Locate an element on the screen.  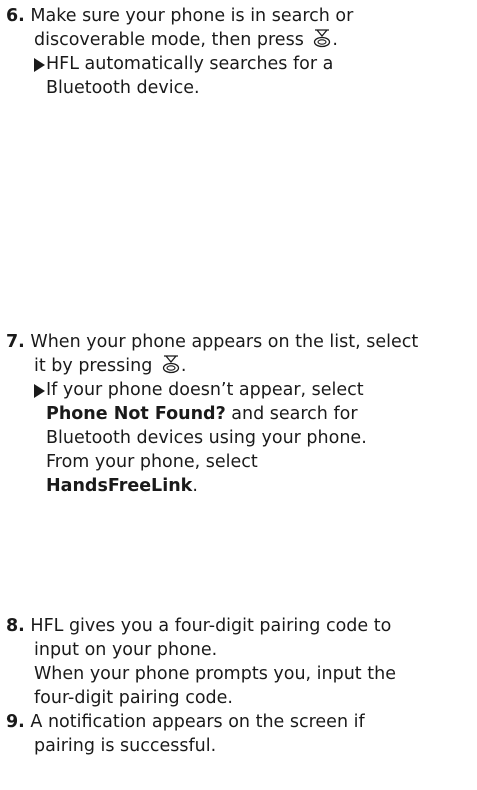
step-7-number: 7. is located at coordinates (15, 342).